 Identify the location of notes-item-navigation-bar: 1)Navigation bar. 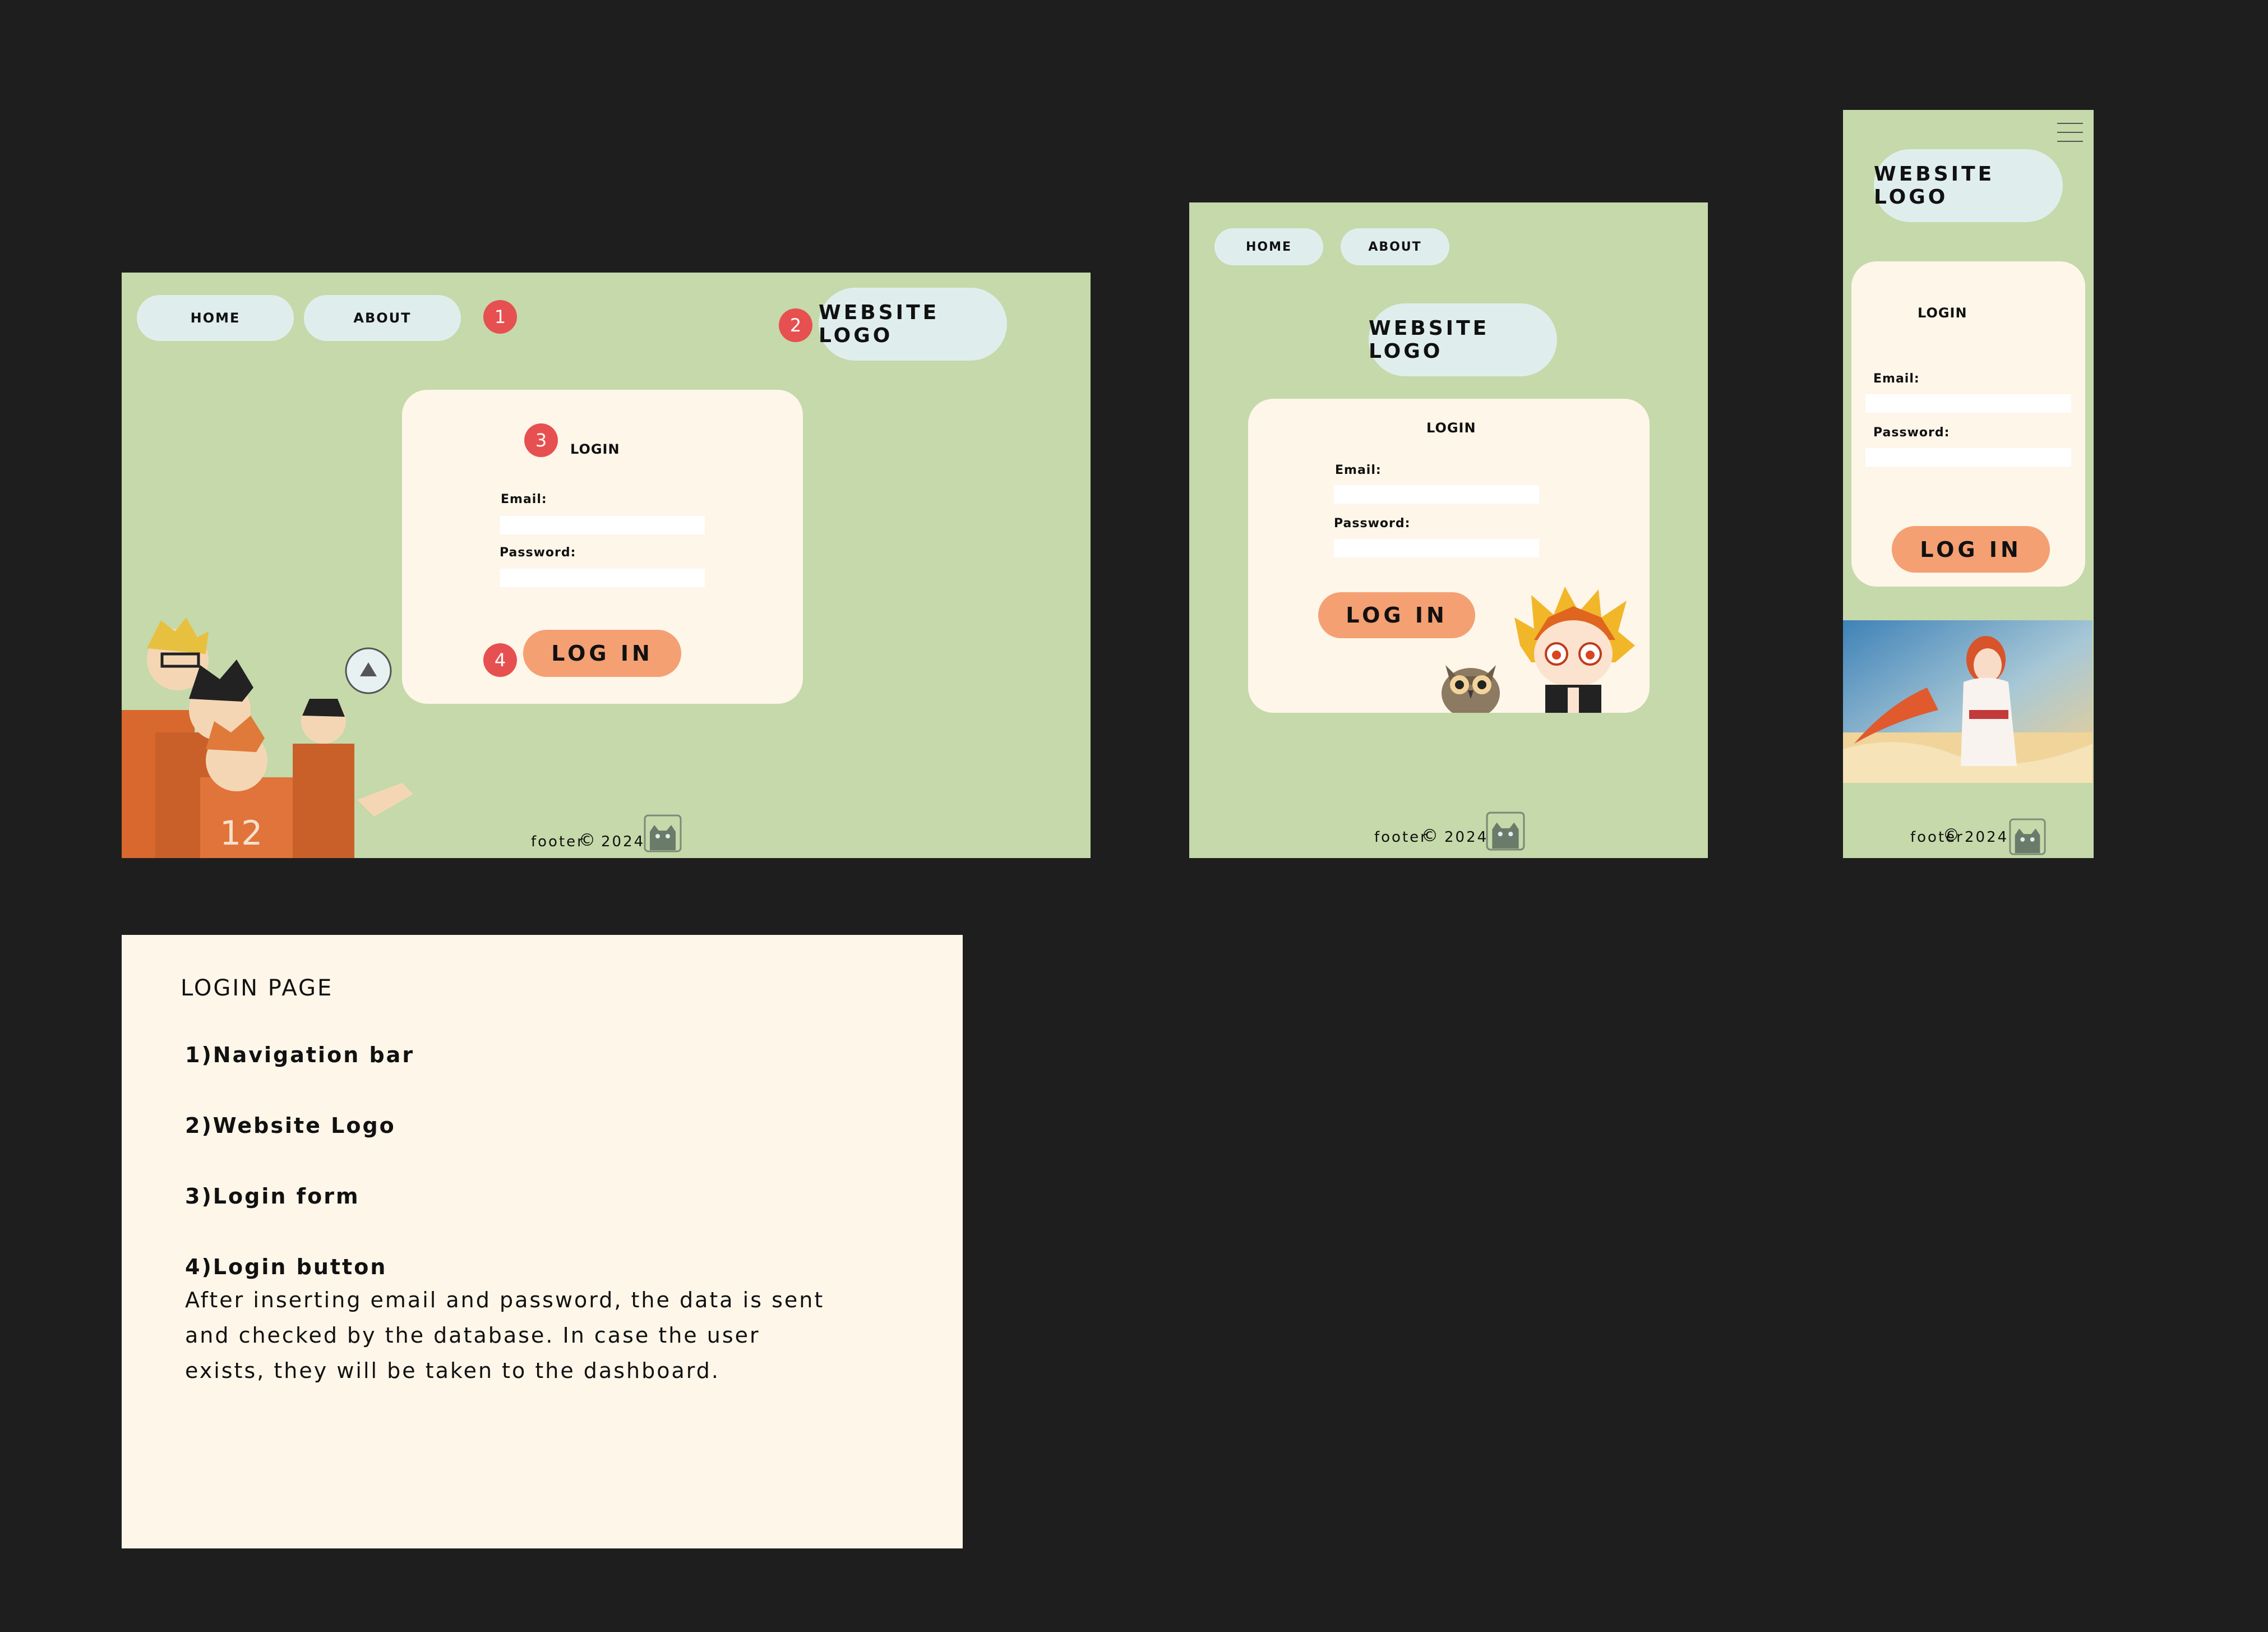
(300, 1055).